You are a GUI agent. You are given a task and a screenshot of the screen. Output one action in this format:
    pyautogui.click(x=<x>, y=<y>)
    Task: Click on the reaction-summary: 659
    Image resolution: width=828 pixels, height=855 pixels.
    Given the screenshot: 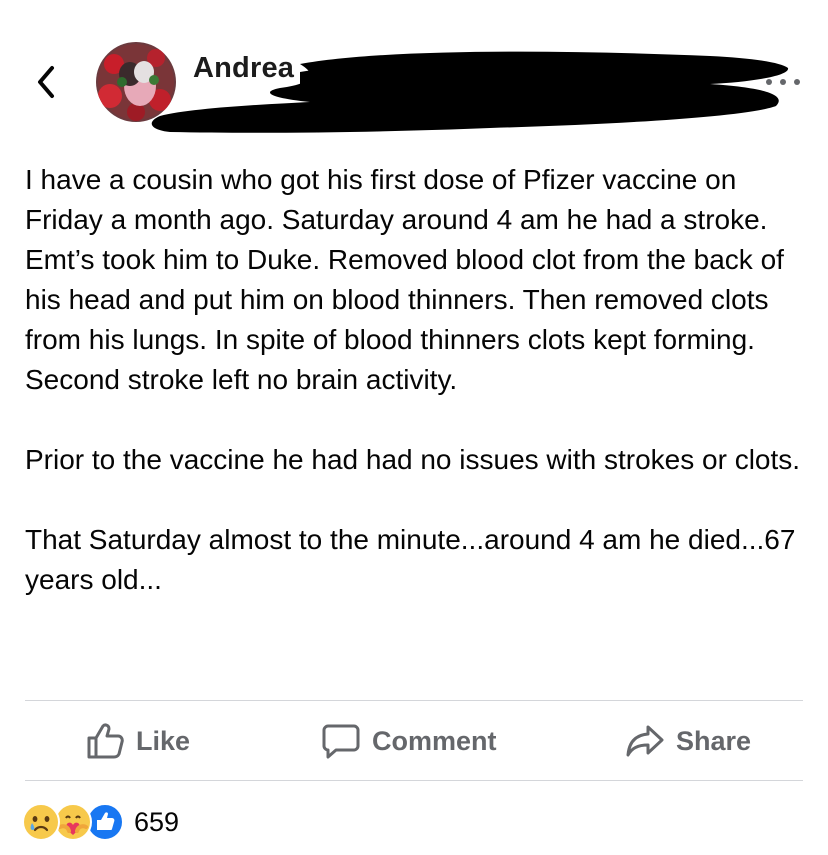 What is the action you would take?
    pyautogui.click(x=100, y=822)
    